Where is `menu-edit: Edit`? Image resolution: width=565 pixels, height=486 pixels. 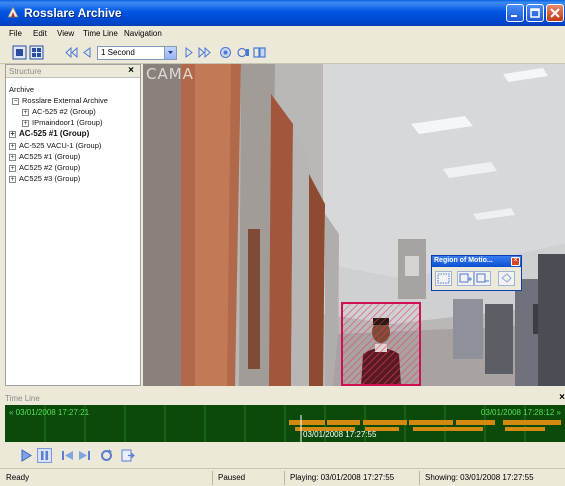
menu-edit: Edit is located at coordinates (40, 33).